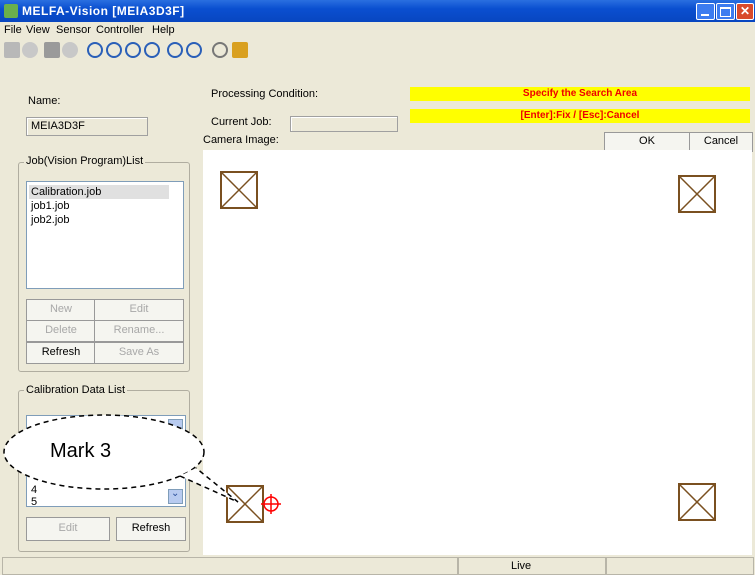 The width and height of the screenshot is (755, 575). Describe the element at coordinates (11, 11) in the screenshot. I see `app-icon` at that location.